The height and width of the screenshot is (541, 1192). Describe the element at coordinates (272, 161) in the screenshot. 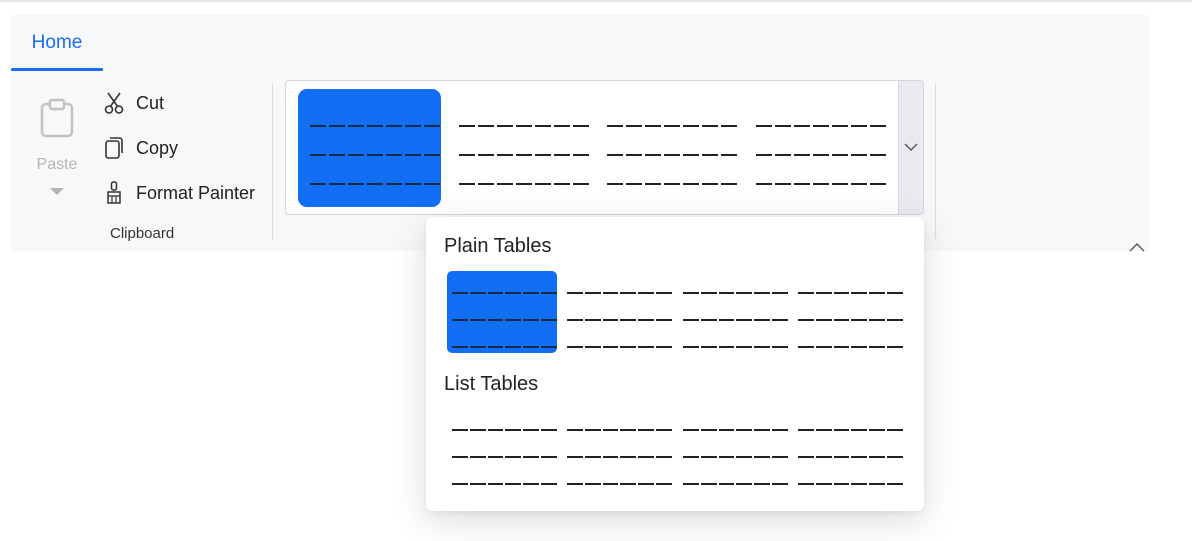

I see `group-separator` at that location.